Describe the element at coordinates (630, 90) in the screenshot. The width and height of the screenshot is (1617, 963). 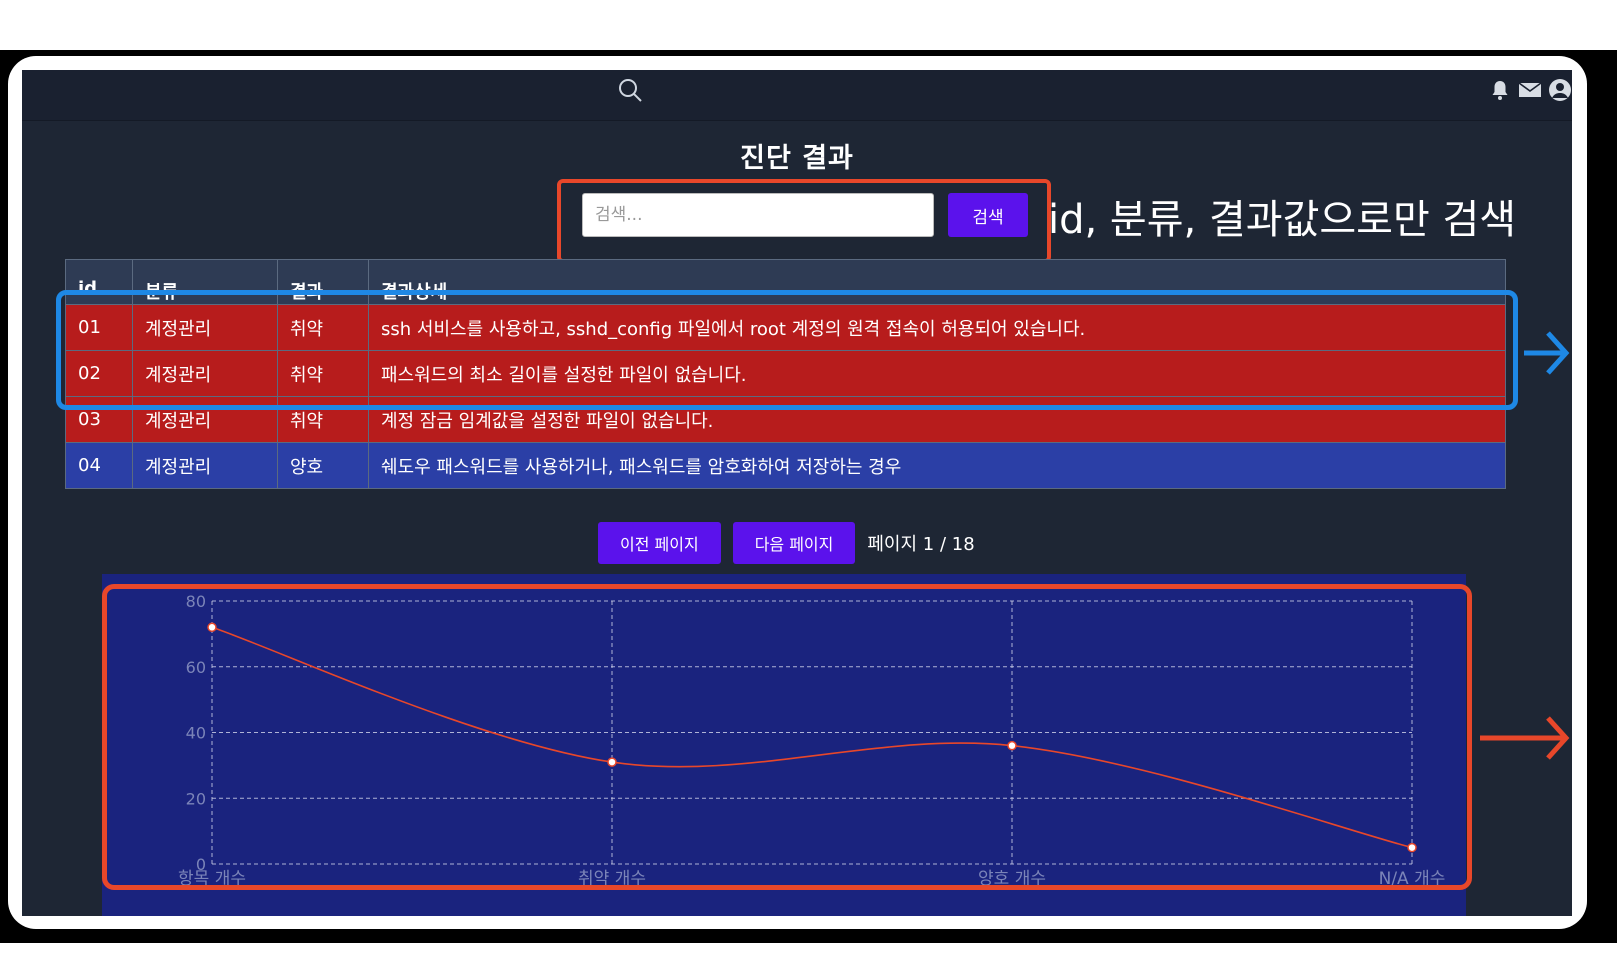
I see `search-icon` at that location.